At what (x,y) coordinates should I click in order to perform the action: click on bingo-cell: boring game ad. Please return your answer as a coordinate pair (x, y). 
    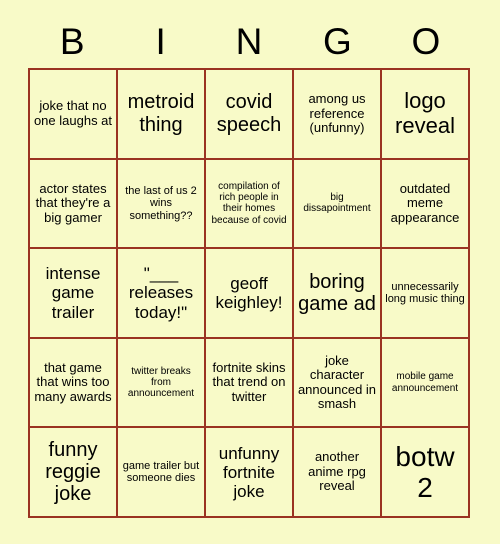
    Looking at the image, I should click on (338, 294).